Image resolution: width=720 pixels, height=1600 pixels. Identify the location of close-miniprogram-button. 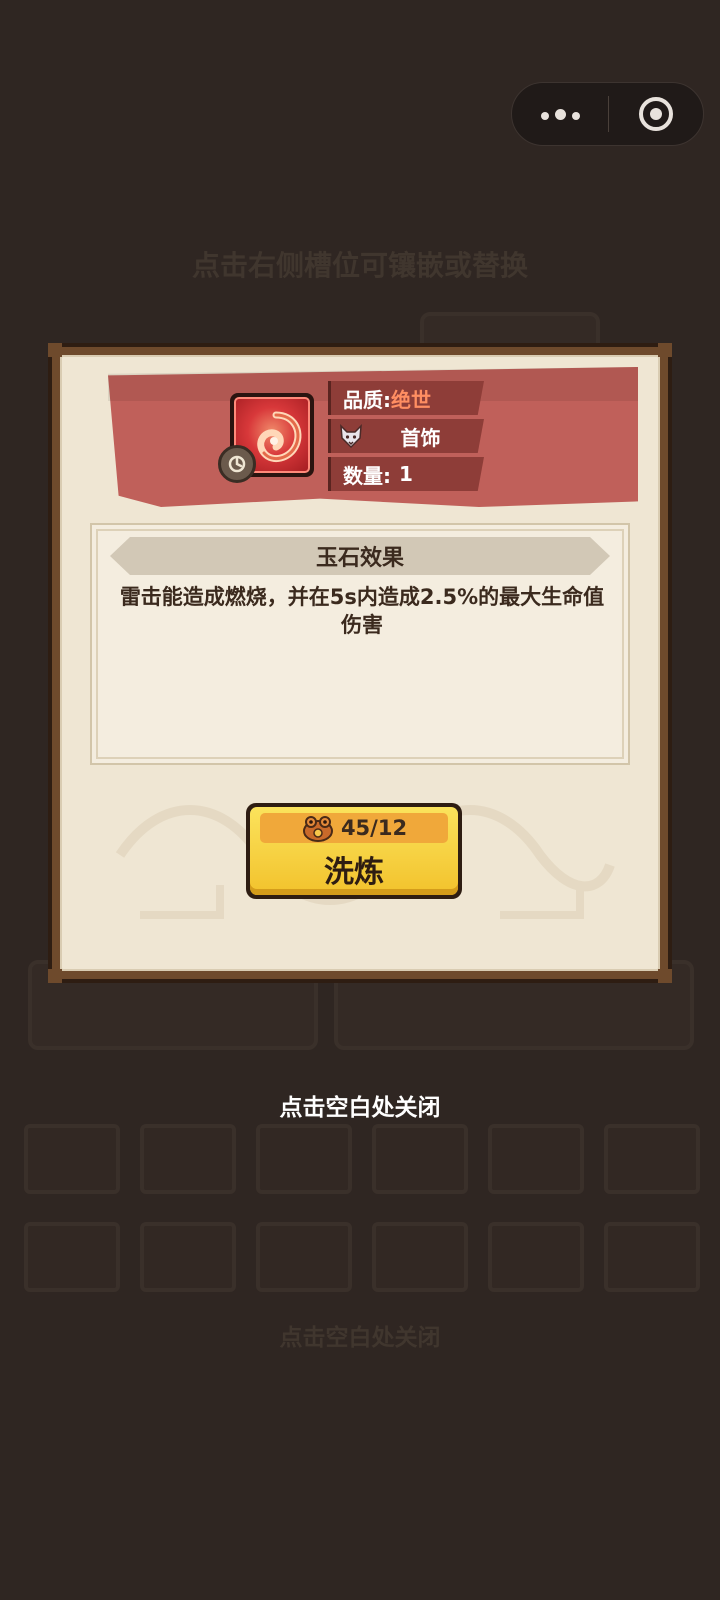
(656, 114).